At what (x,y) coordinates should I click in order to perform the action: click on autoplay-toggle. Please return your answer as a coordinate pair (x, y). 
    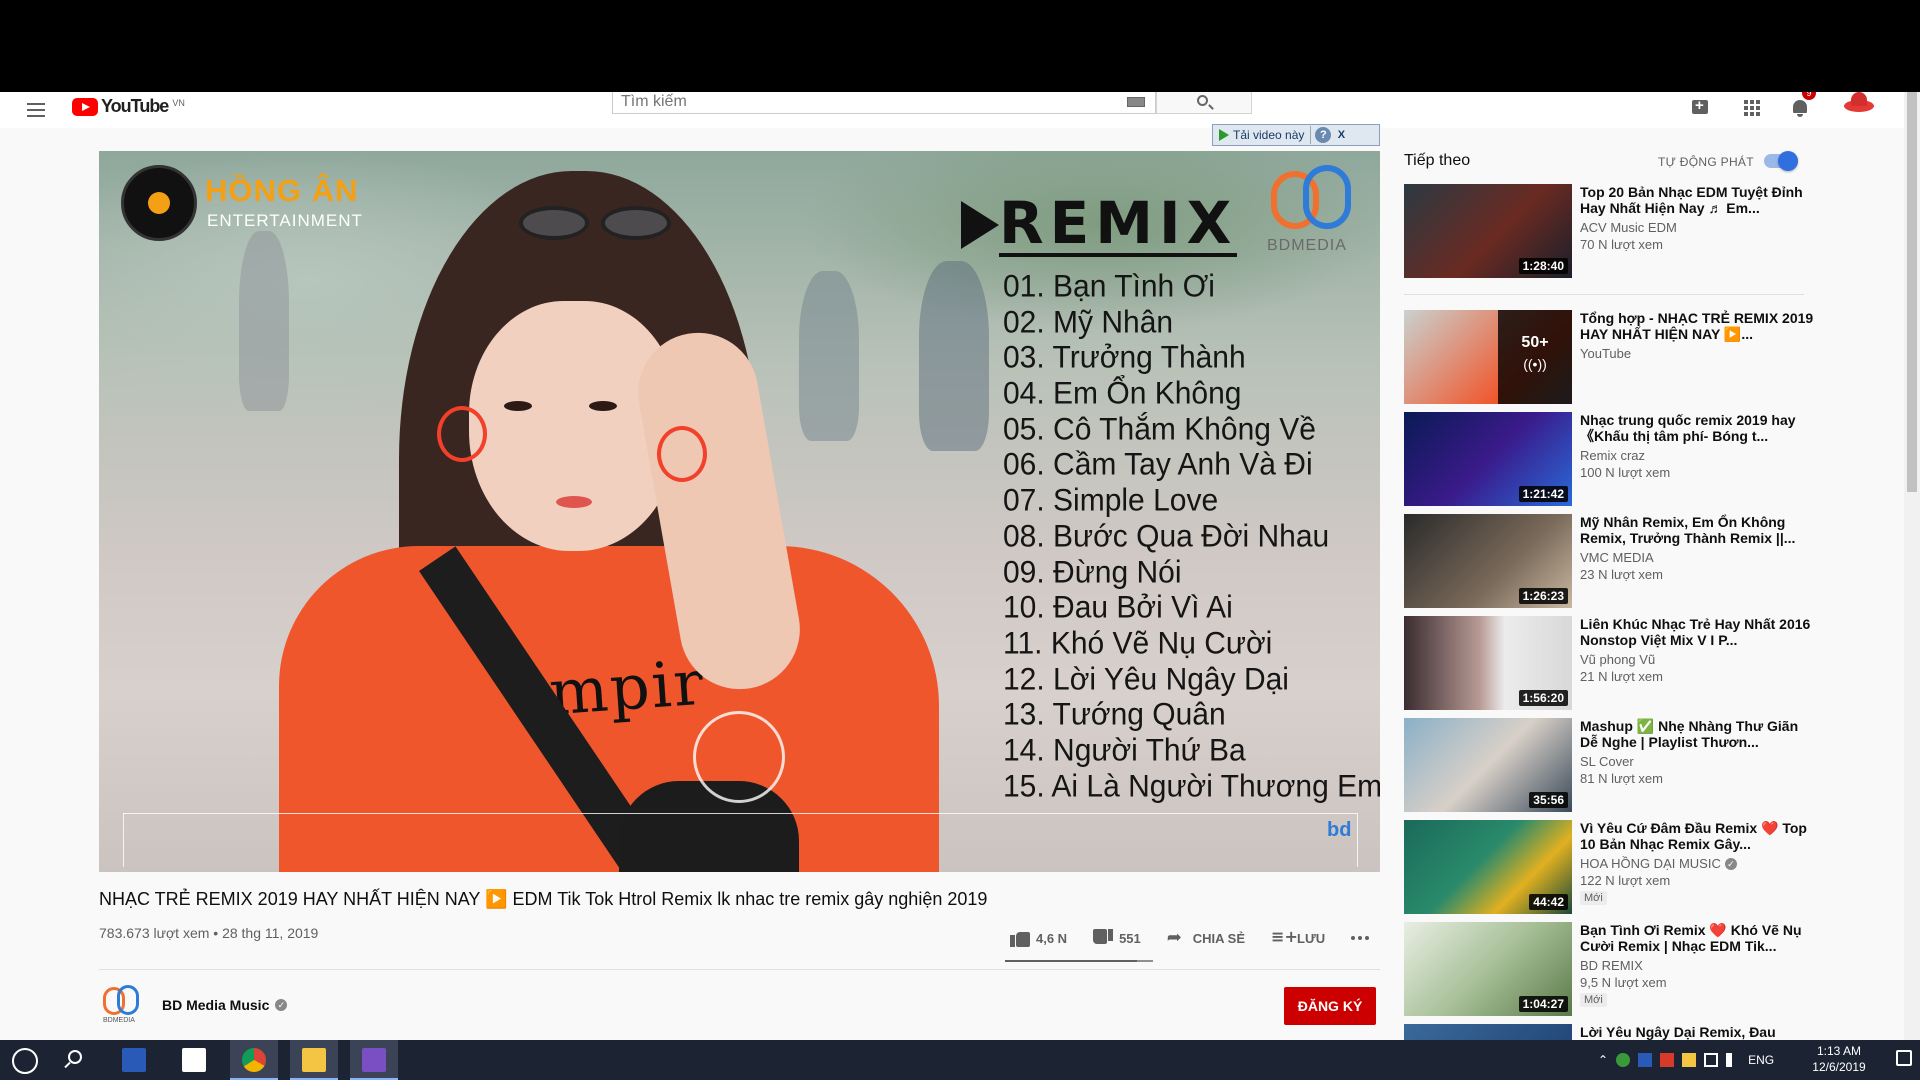
    Looking at the image, I should click on (1781, 161).